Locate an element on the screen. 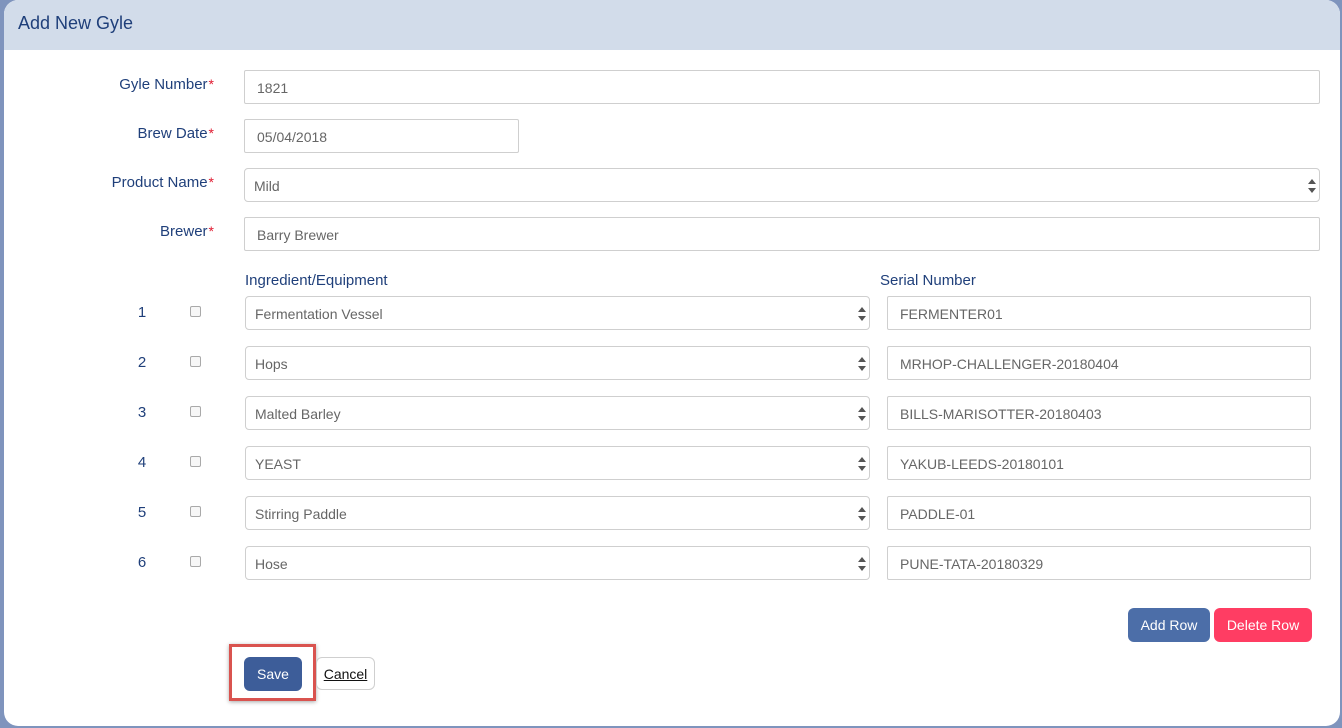 Image resolution: width=1342 pixels, height=728 pixels. row-number: 3 is located at coordinates (142, 412).